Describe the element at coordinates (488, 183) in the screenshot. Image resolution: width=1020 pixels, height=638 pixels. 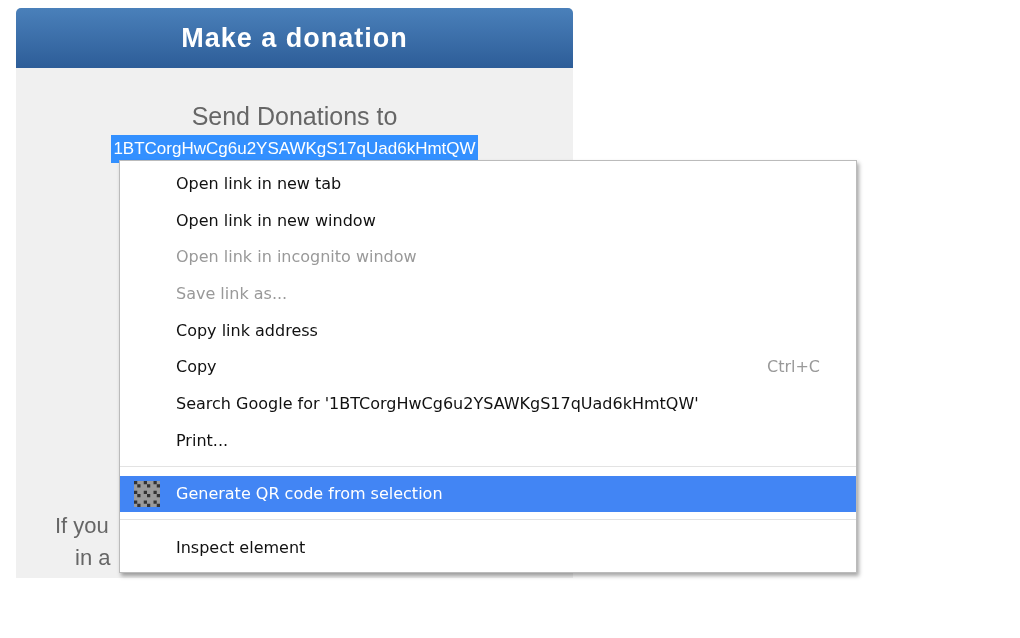
I see `menu-item: Open link in new tab` at that location.